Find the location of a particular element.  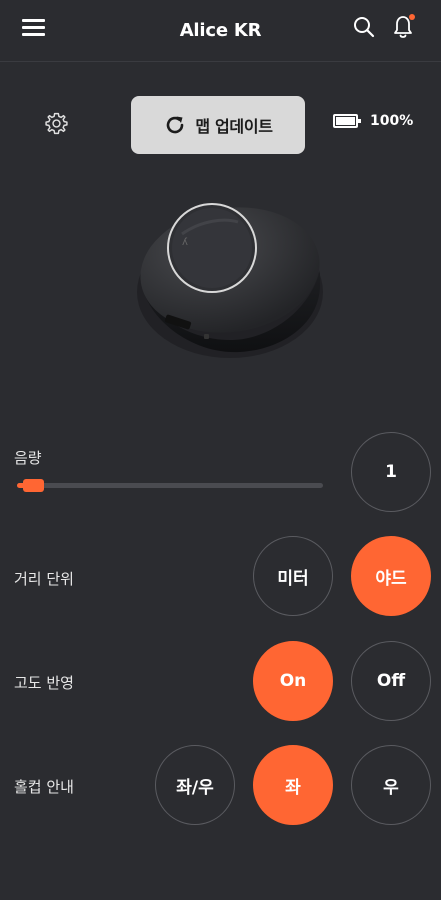

device-image: ʎ is located at coordinates (230, 280).